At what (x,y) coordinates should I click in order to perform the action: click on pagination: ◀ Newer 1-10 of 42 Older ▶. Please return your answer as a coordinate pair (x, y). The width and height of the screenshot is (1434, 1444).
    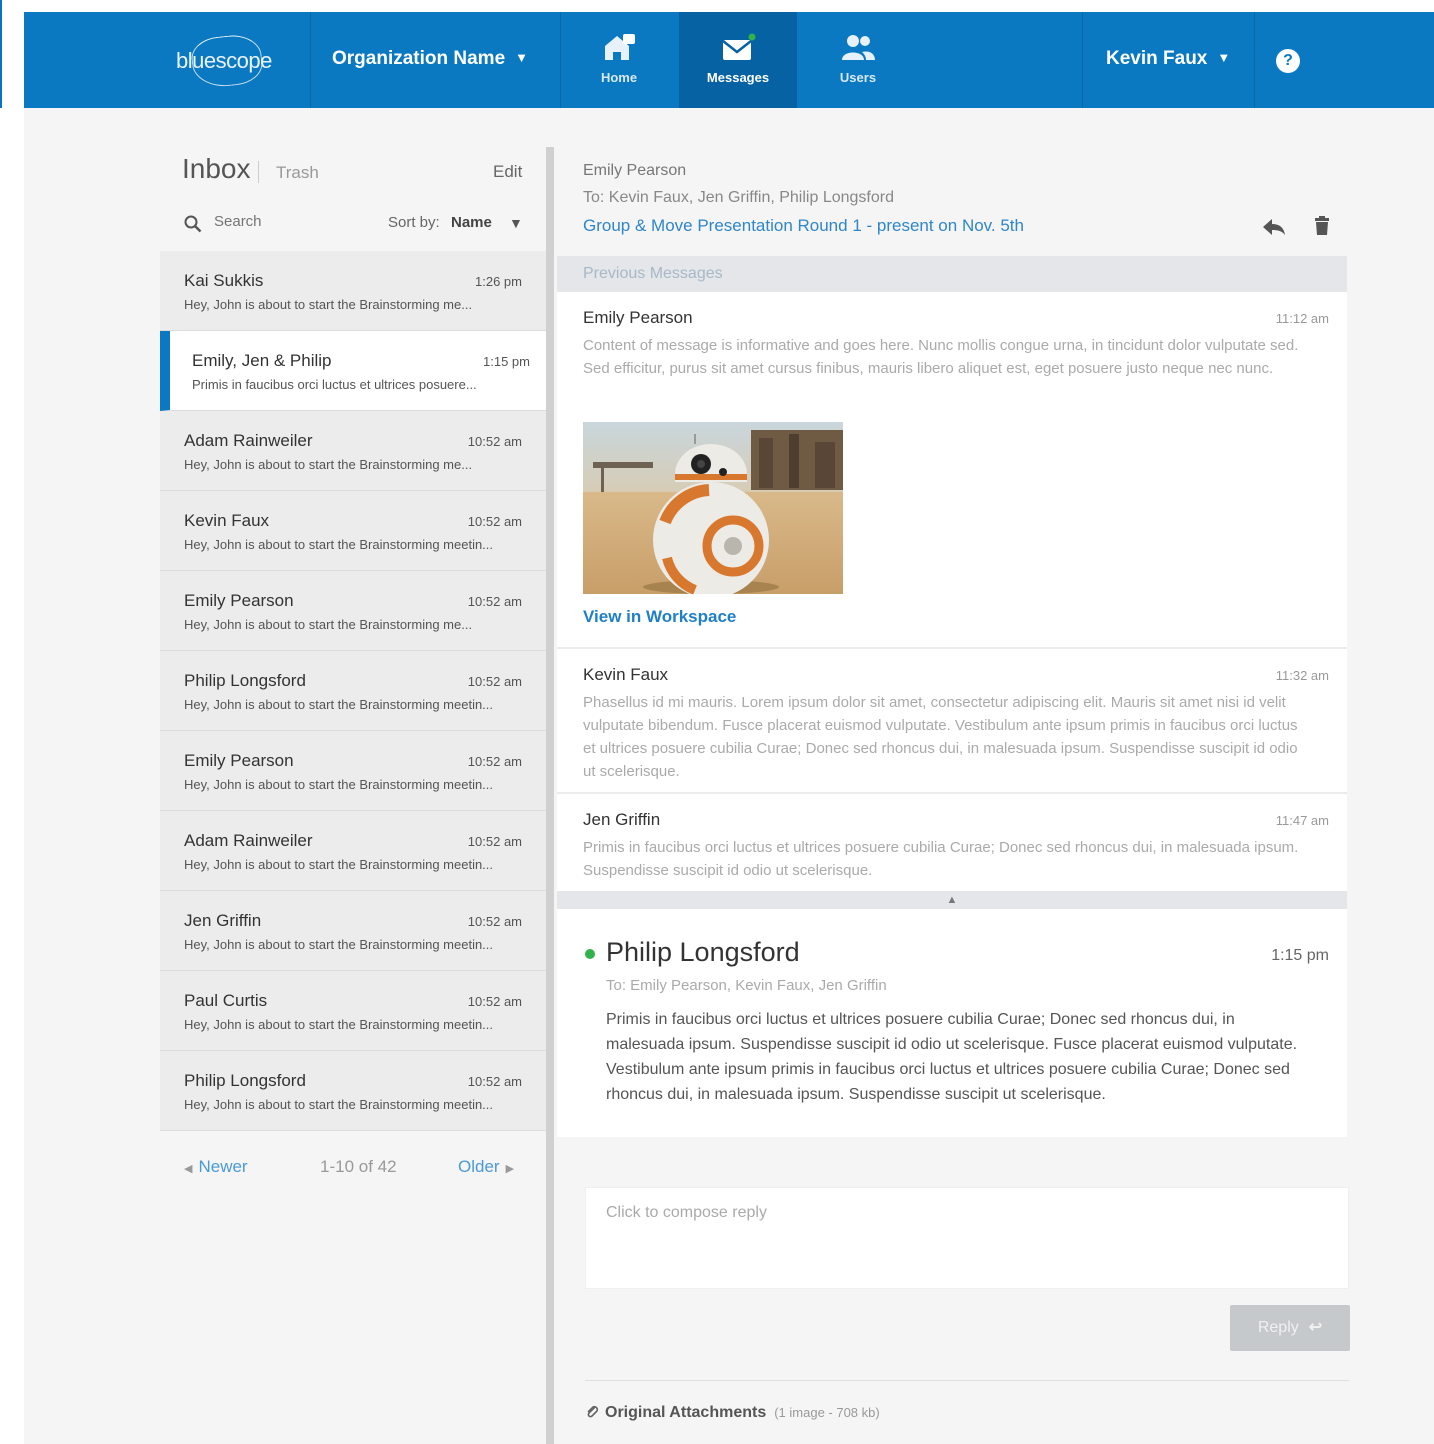
    Looking at the image, I should click on (353, 1172).